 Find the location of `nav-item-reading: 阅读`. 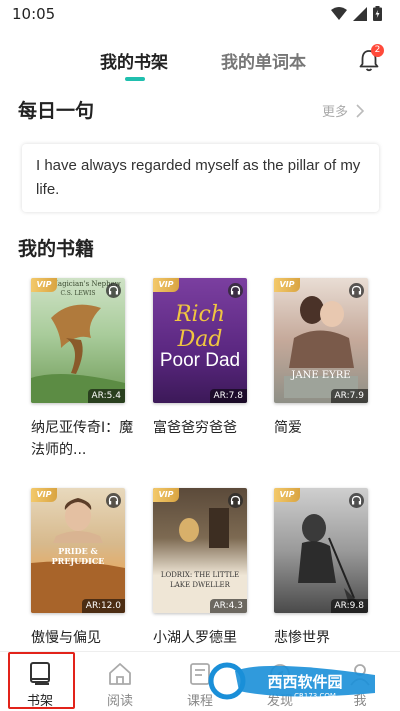

nav-item-reading: 阅读 is located at coordinates (120, 681).